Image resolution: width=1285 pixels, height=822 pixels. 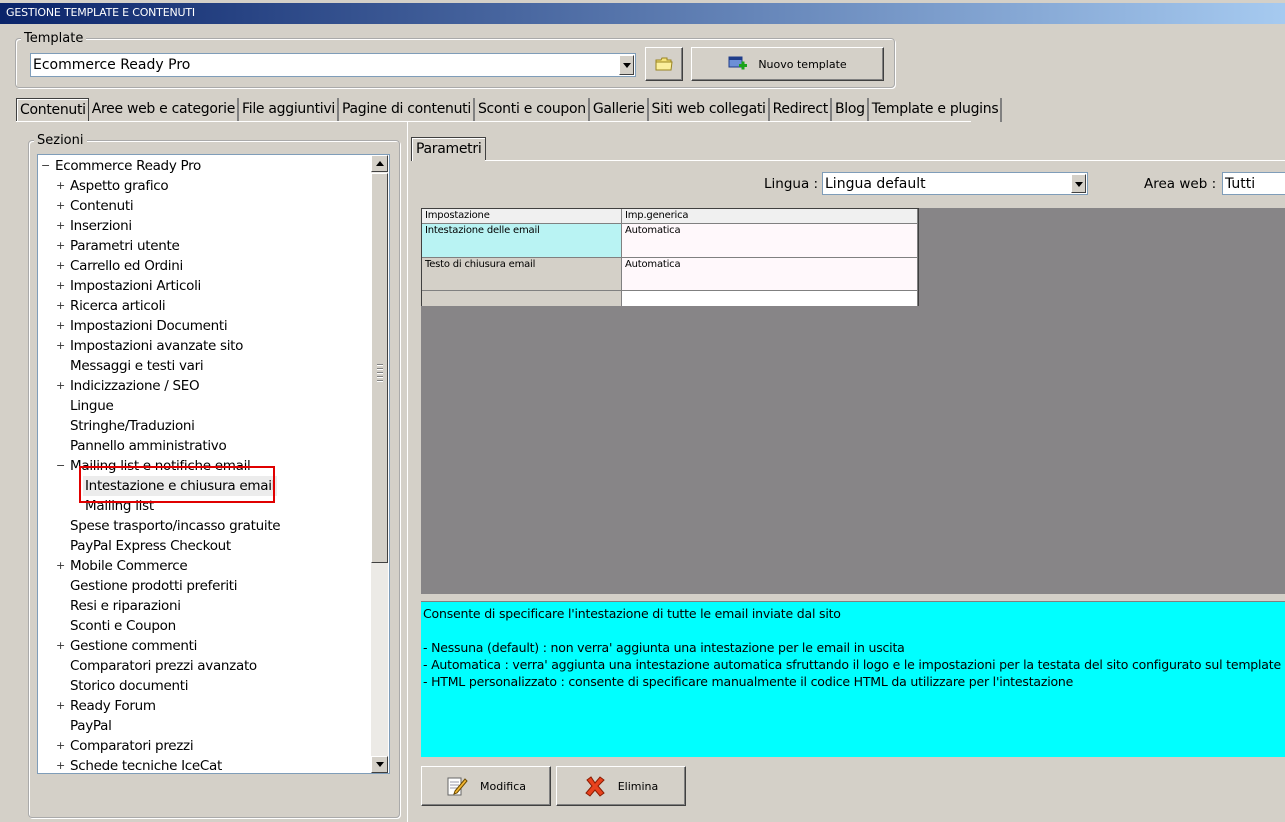 I want to click on tree-item: Comparatori prezzi, so click(x=132, y=746).